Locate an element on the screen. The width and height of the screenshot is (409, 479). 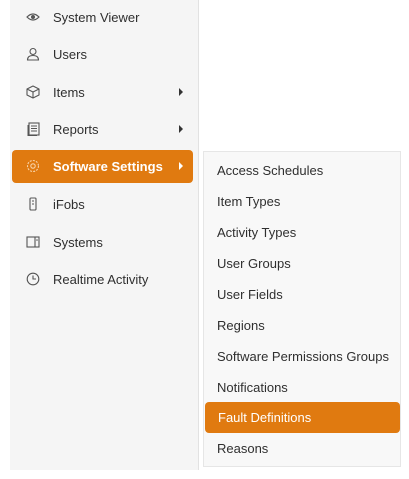
sidebar-item-label: Reports is located at coordinates (76, 129).